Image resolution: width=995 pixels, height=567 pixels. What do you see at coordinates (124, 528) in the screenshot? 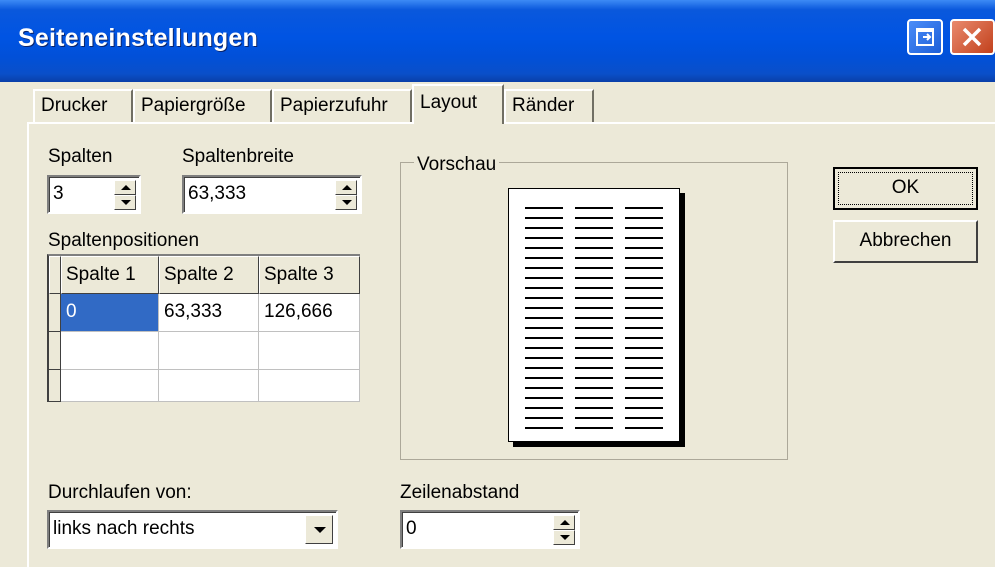
I see `durchlaufen-value: links nach rechts` at bounding box center [124, 528].